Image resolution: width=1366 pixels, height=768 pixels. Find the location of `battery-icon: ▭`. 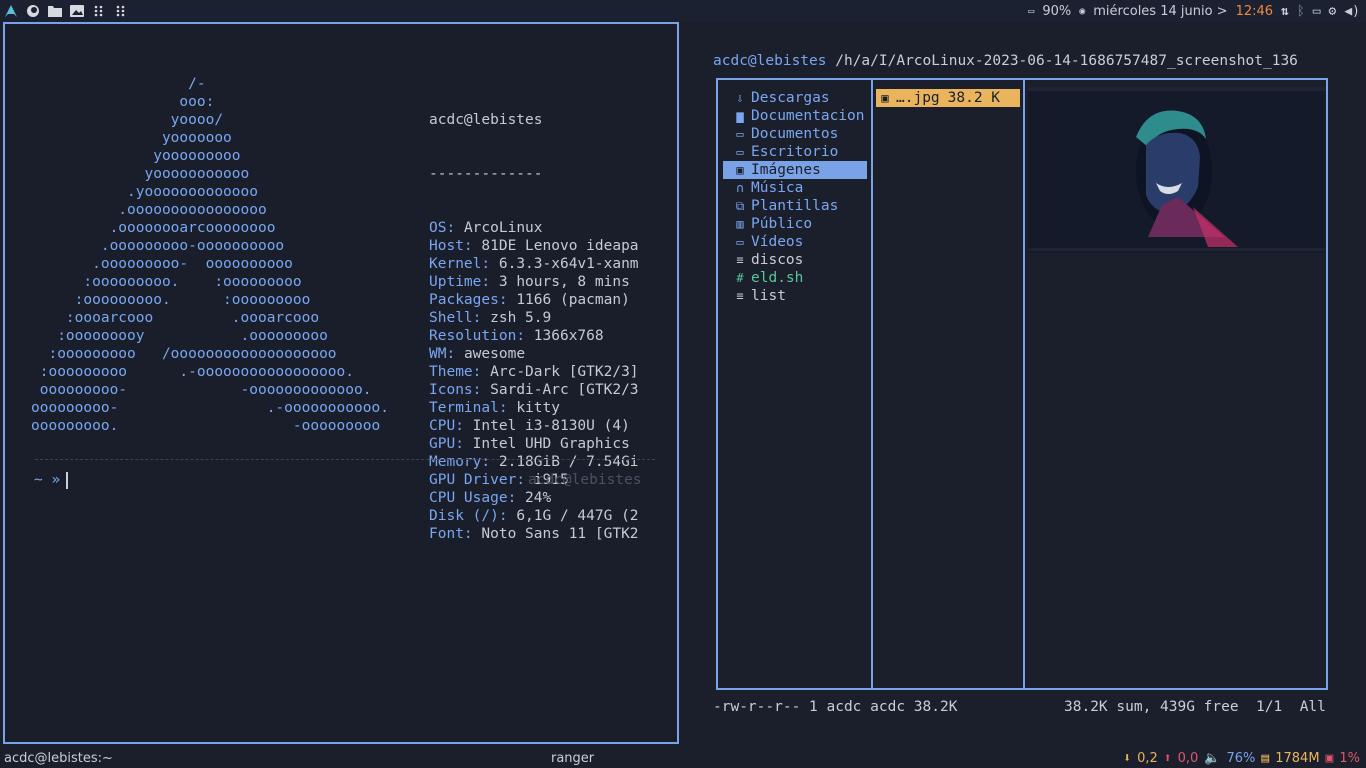

battery-icon: ▭ is located at coordinates (1031, 11).